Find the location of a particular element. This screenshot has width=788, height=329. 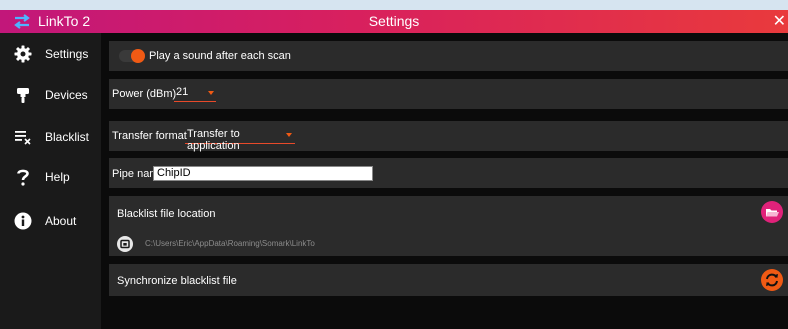

toggle-knob is located at coordinates (138, 56).